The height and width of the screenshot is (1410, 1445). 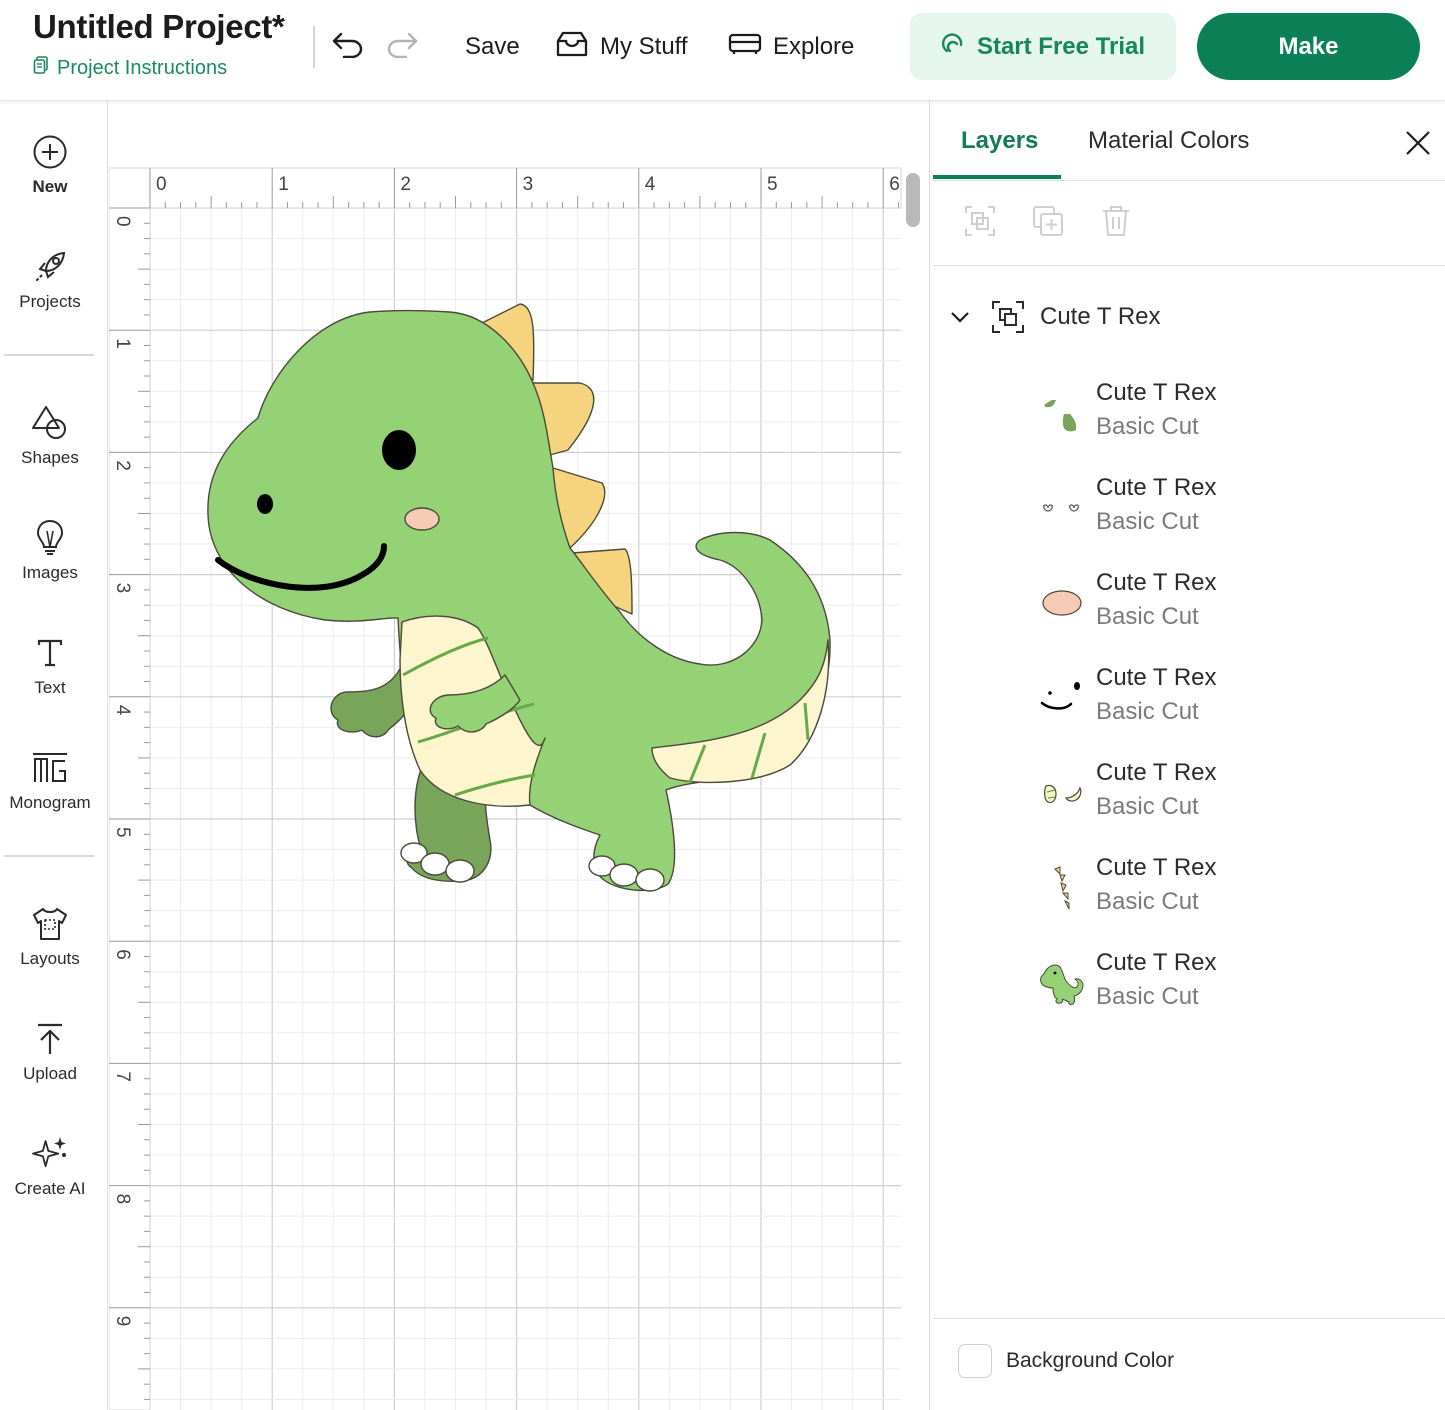 I want to click on tool-create-ai-label: Create AI, so click(x=50, y=1188).